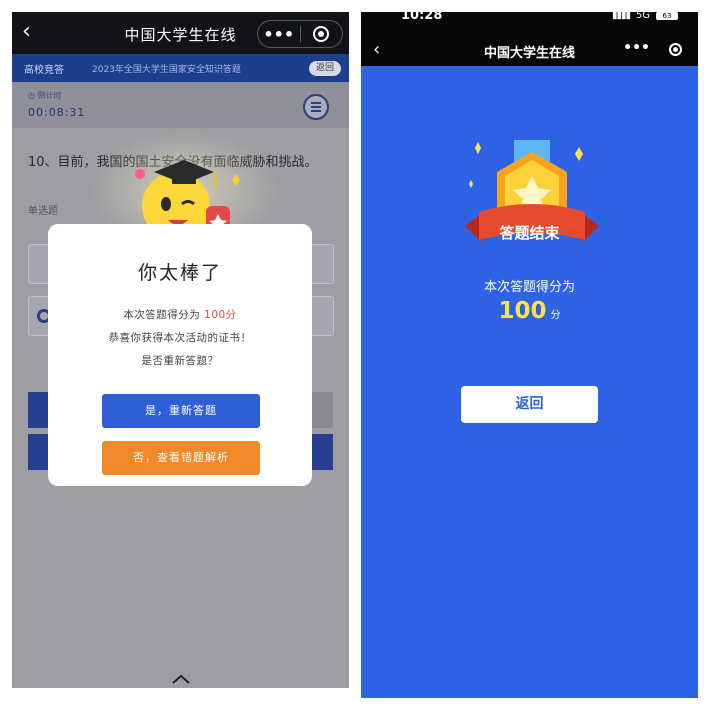  I want to click on prev-button, so click(39, 410).